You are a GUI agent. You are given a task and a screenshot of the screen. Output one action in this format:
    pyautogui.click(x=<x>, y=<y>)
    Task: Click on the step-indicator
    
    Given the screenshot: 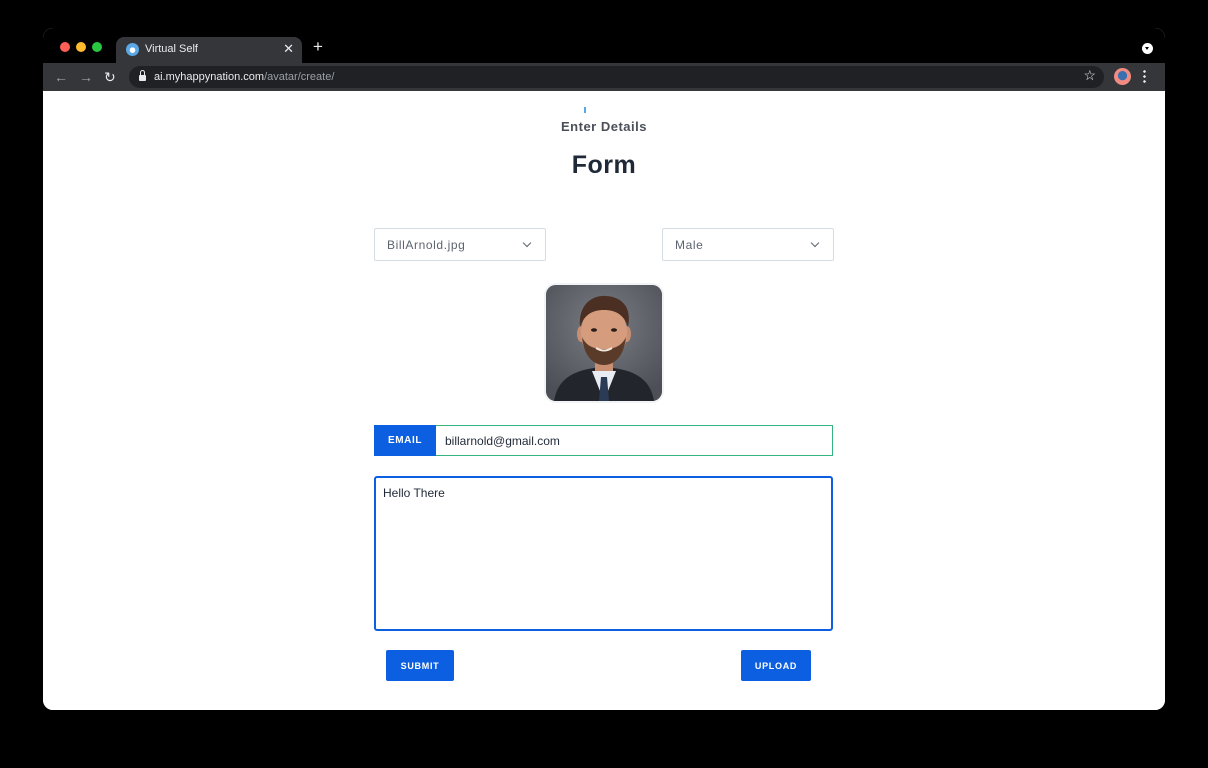 What is the action you would take?
    pyautogui.click(x=585, y=110)
    